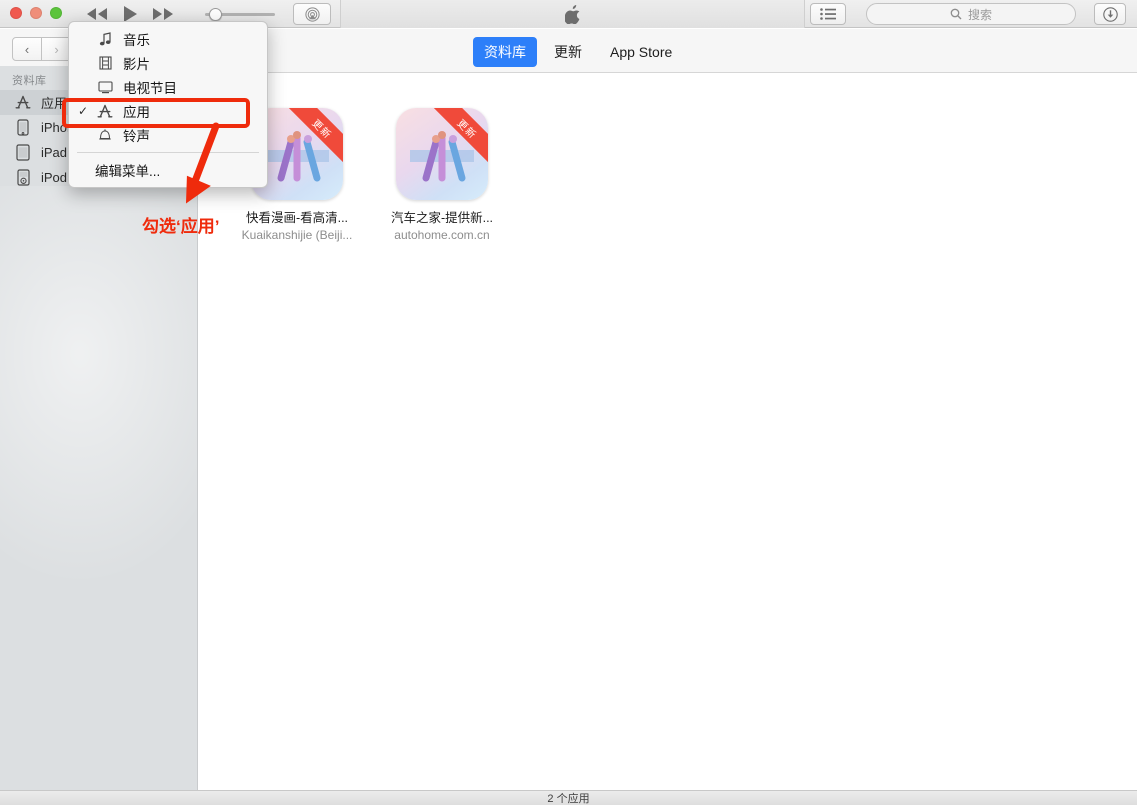 This screenshot has width=1137, height=805. Describe the element at coordinates (105, 135) in the screenshot. I see `bell-icon` at that location.